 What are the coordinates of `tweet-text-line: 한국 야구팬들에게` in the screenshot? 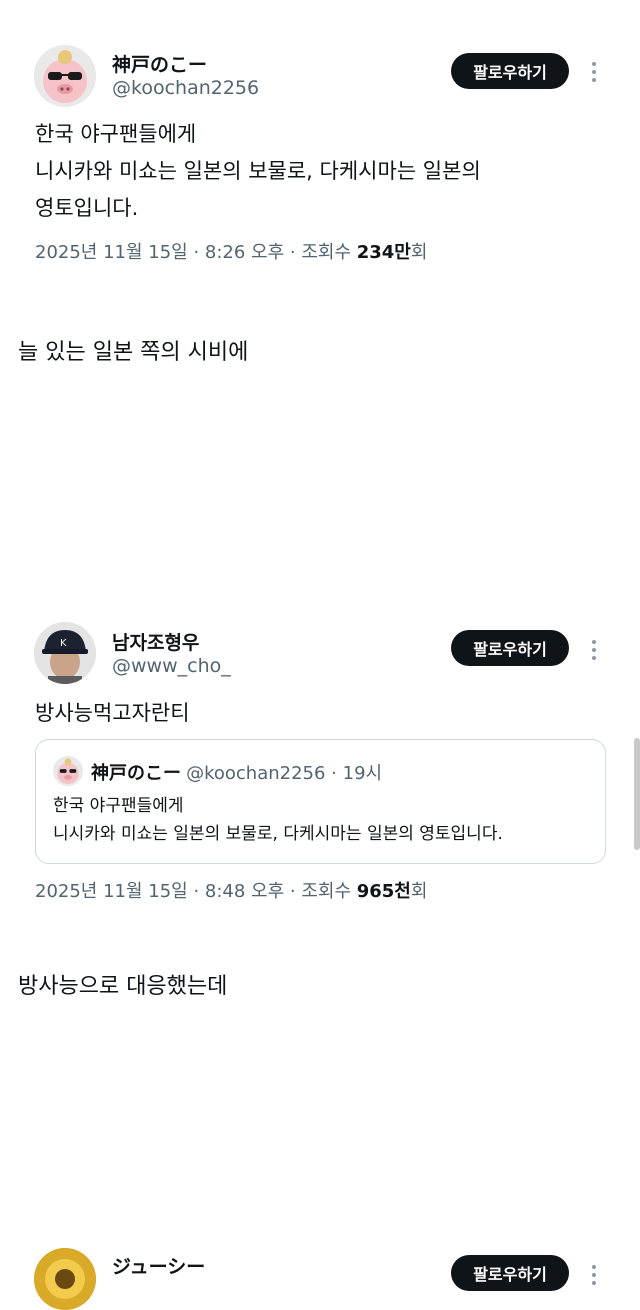 It's located at (116, 134).